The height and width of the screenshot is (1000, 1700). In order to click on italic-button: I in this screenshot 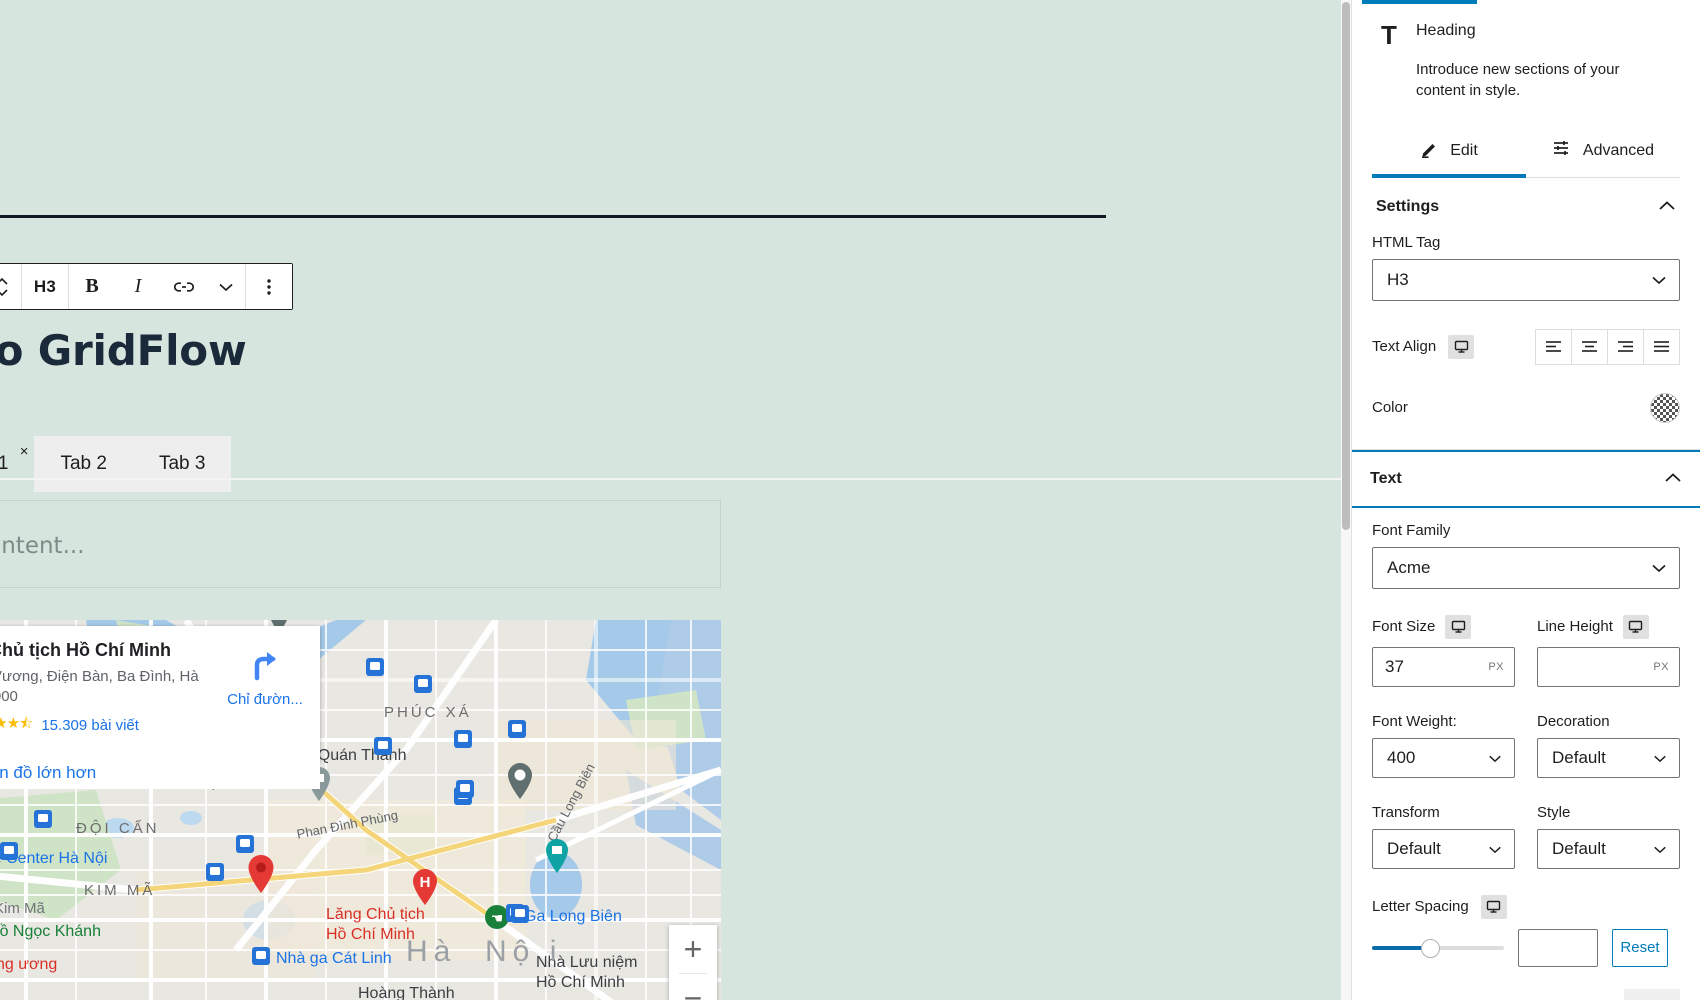, I will do `click(138, 286)`.